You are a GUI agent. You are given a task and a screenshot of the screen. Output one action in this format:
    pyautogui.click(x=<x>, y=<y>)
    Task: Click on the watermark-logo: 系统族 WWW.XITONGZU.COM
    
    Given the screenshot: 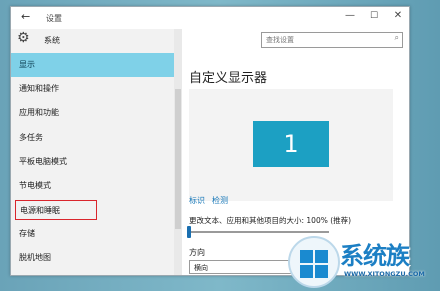 What is the action you would take?
    pyautogui.click(x=364, y=261)
    